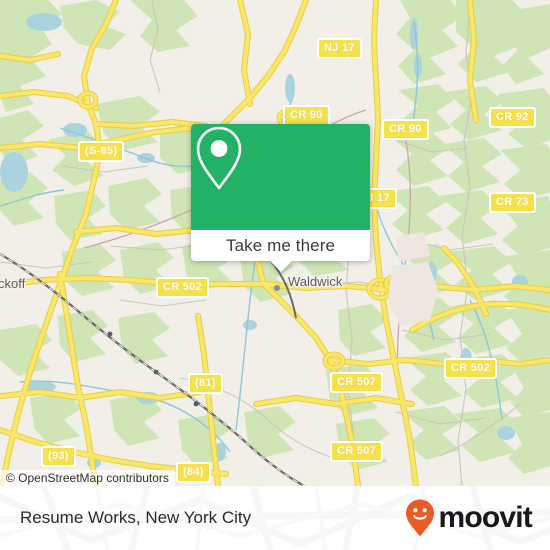 This screenshot has height=550, width=550. What do you see at coordinates (306, 115) in the screenshot?
I see `road-shield-cr90-west: CR 90` at bounding box center [306, 115].